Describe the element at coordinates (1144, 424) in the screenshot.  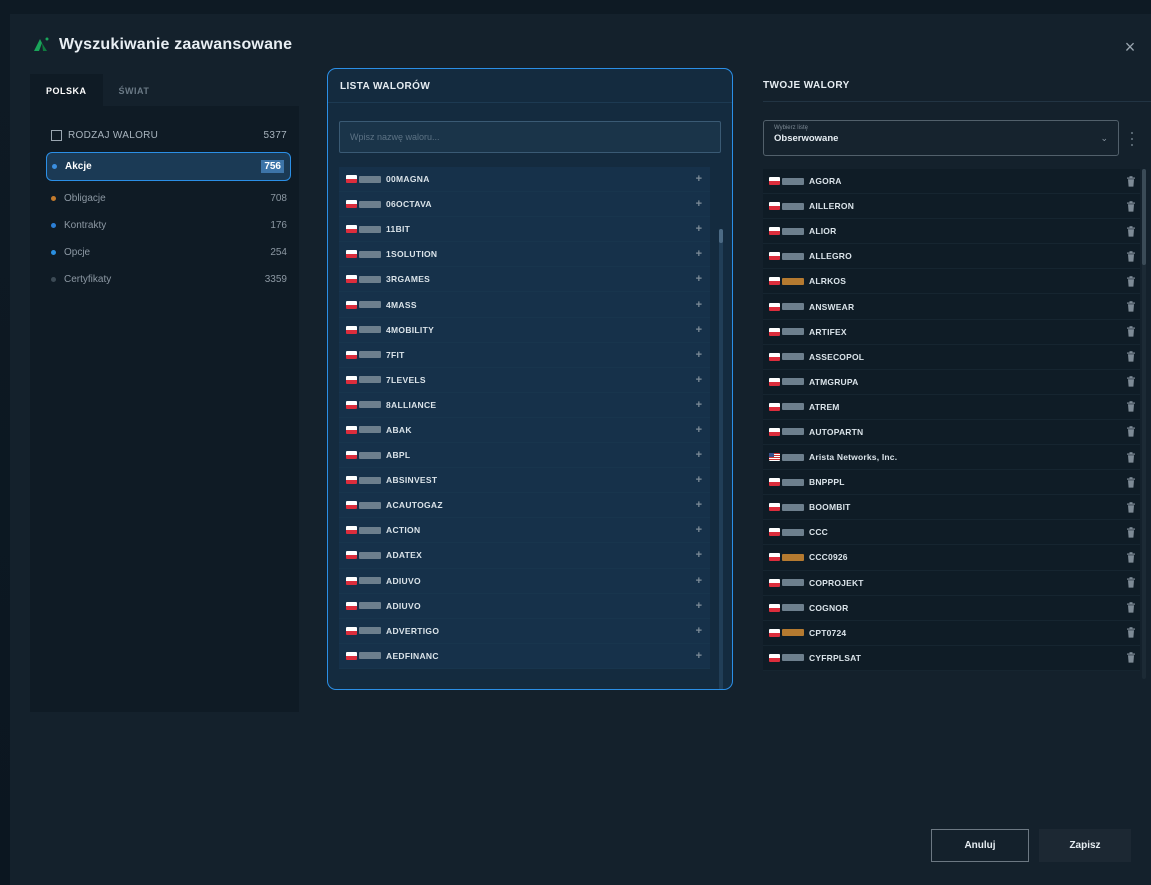
I see `my-securities-scrollbar` at that location.